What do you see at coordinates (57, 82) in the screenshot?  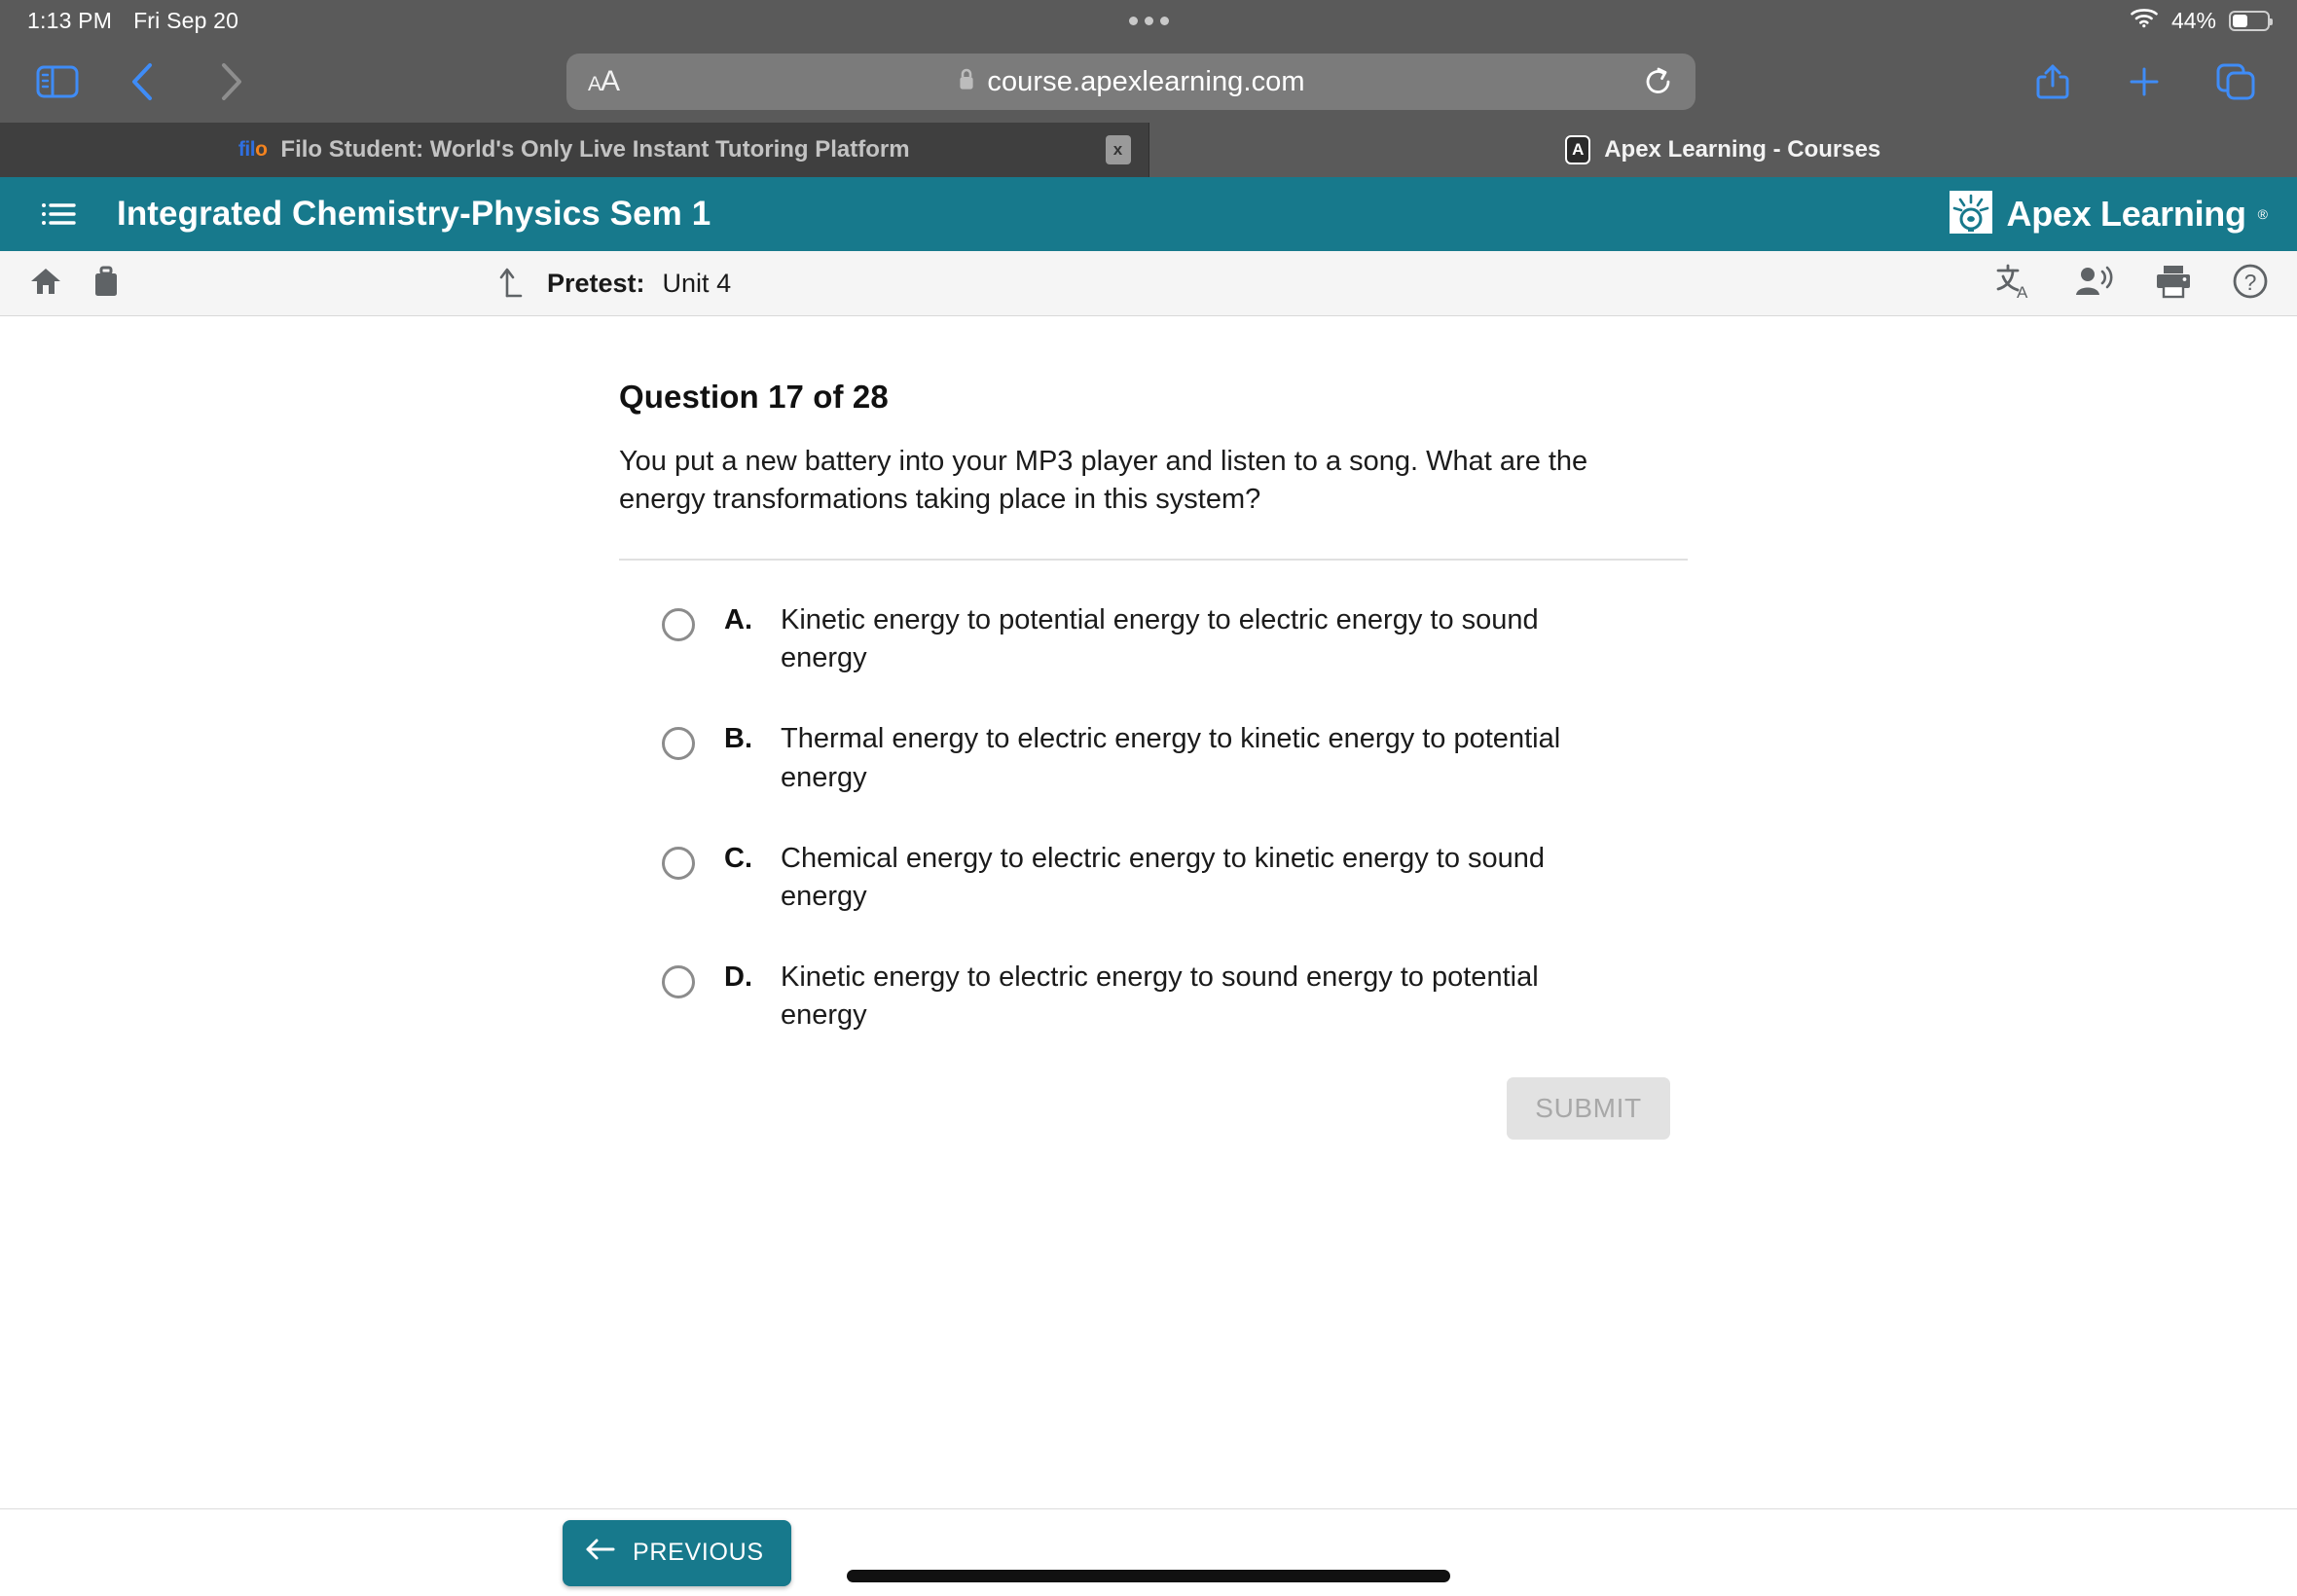 I see `sidebar-toggle-icon` at bounding box center [57, 82].